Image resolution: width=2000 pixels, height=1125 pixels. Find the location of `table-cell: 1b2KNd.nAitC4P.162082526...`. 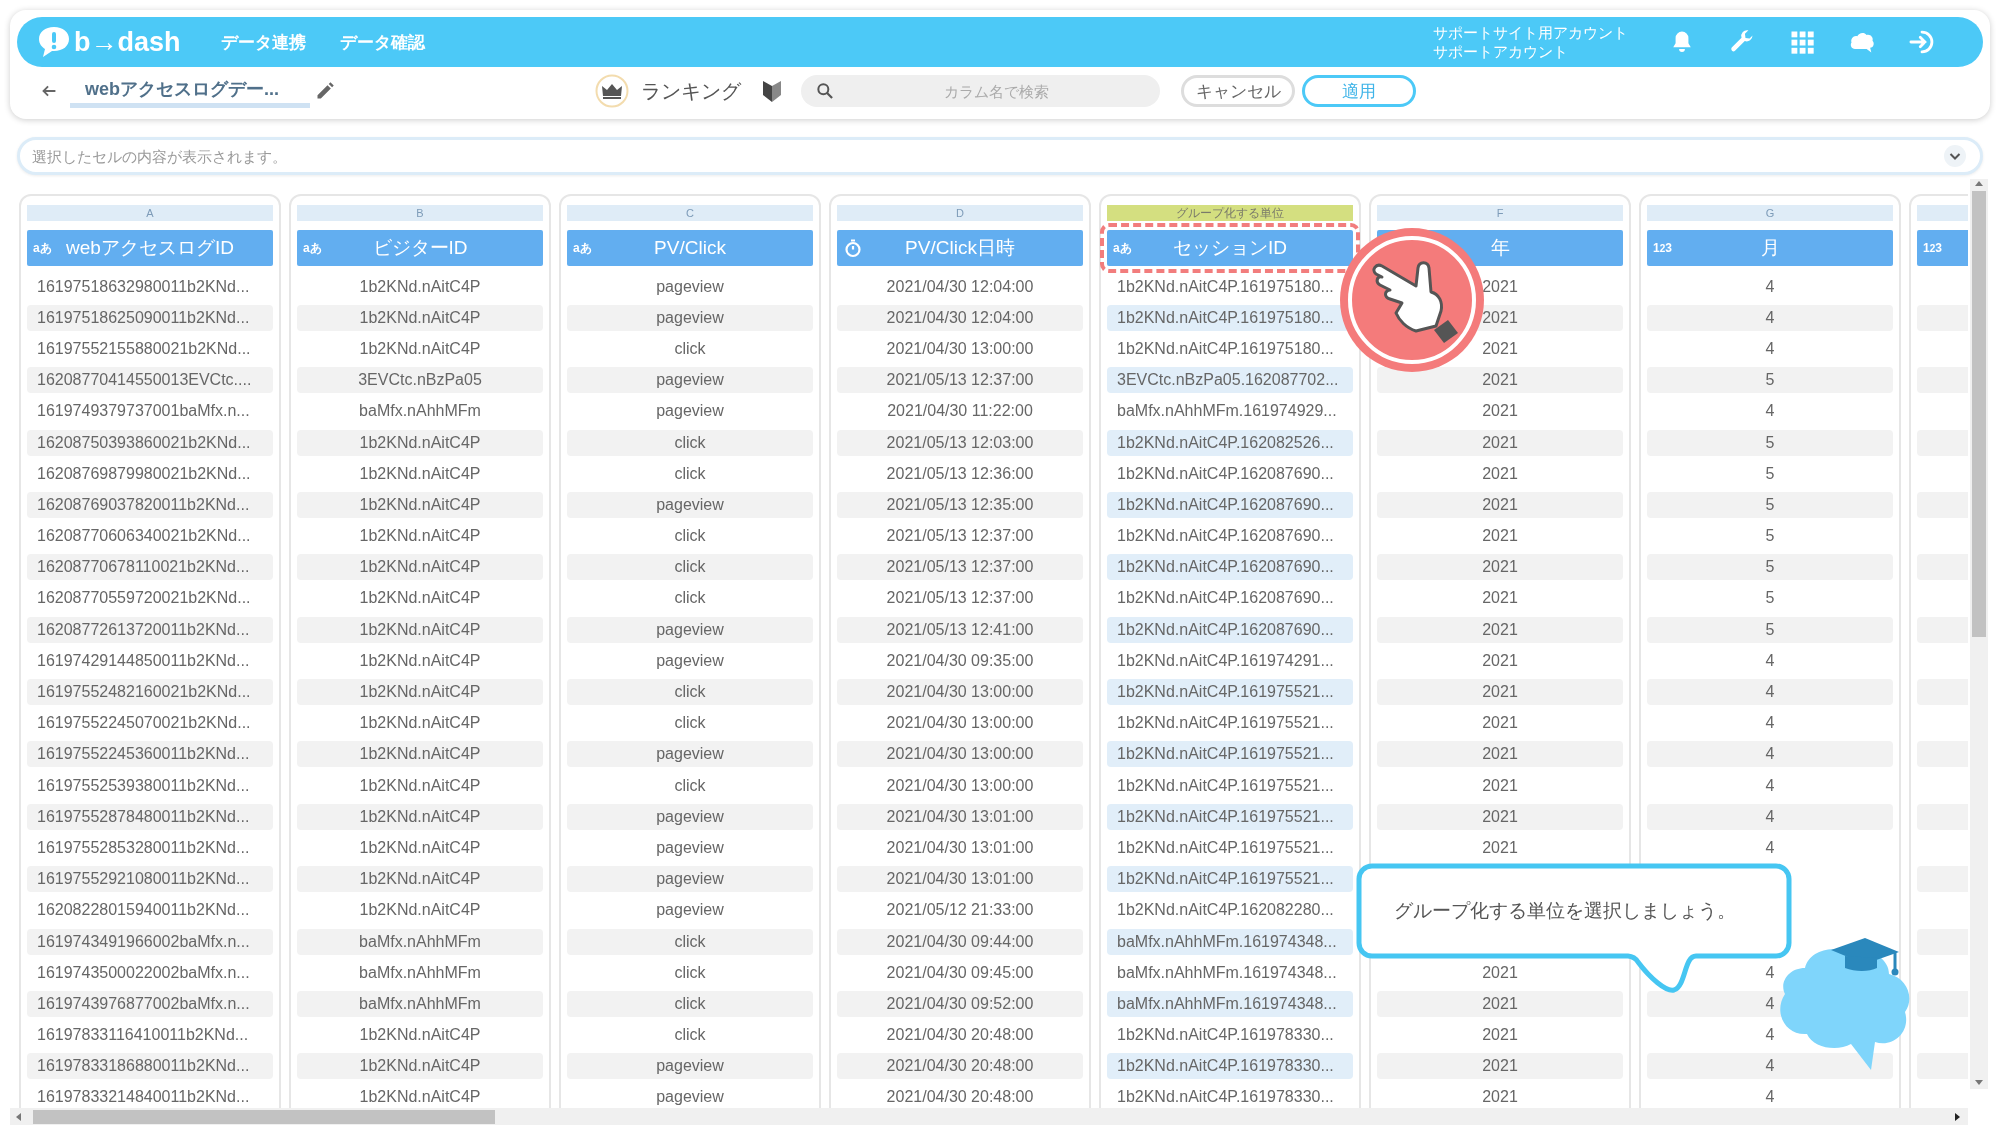

table-cell: 1b2KNd.nAitC4P.162082526... is located at coordinates (1230, 442).